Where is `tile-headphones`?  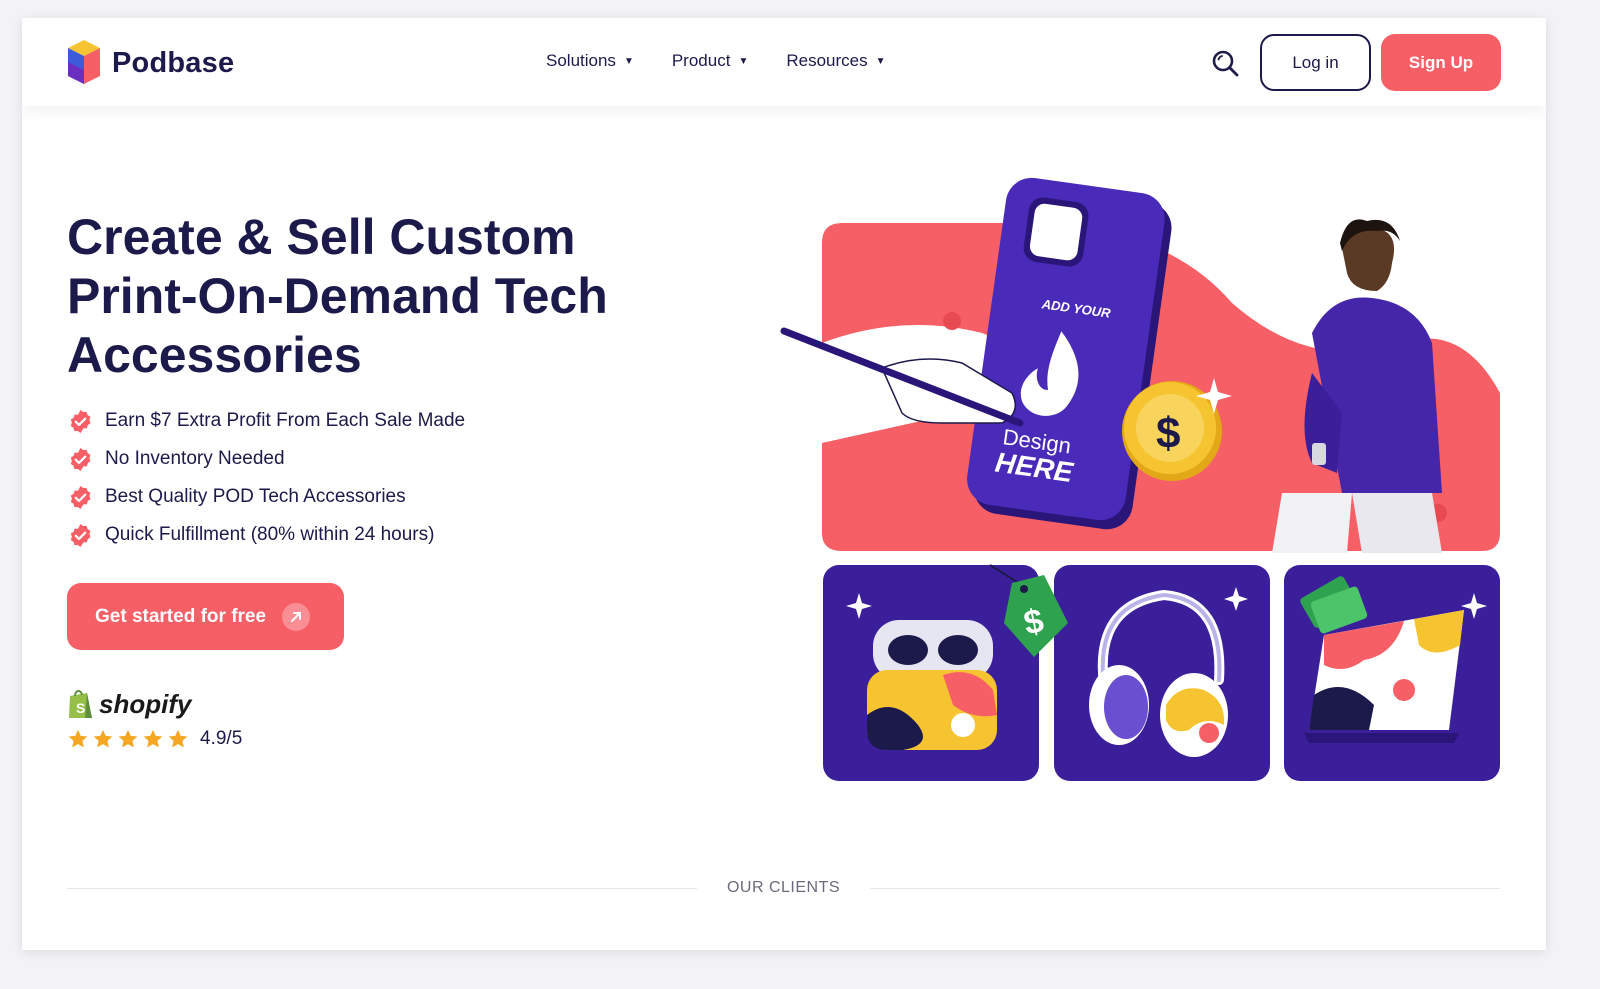 tile-headphones is located at coordinates (1162, 673).